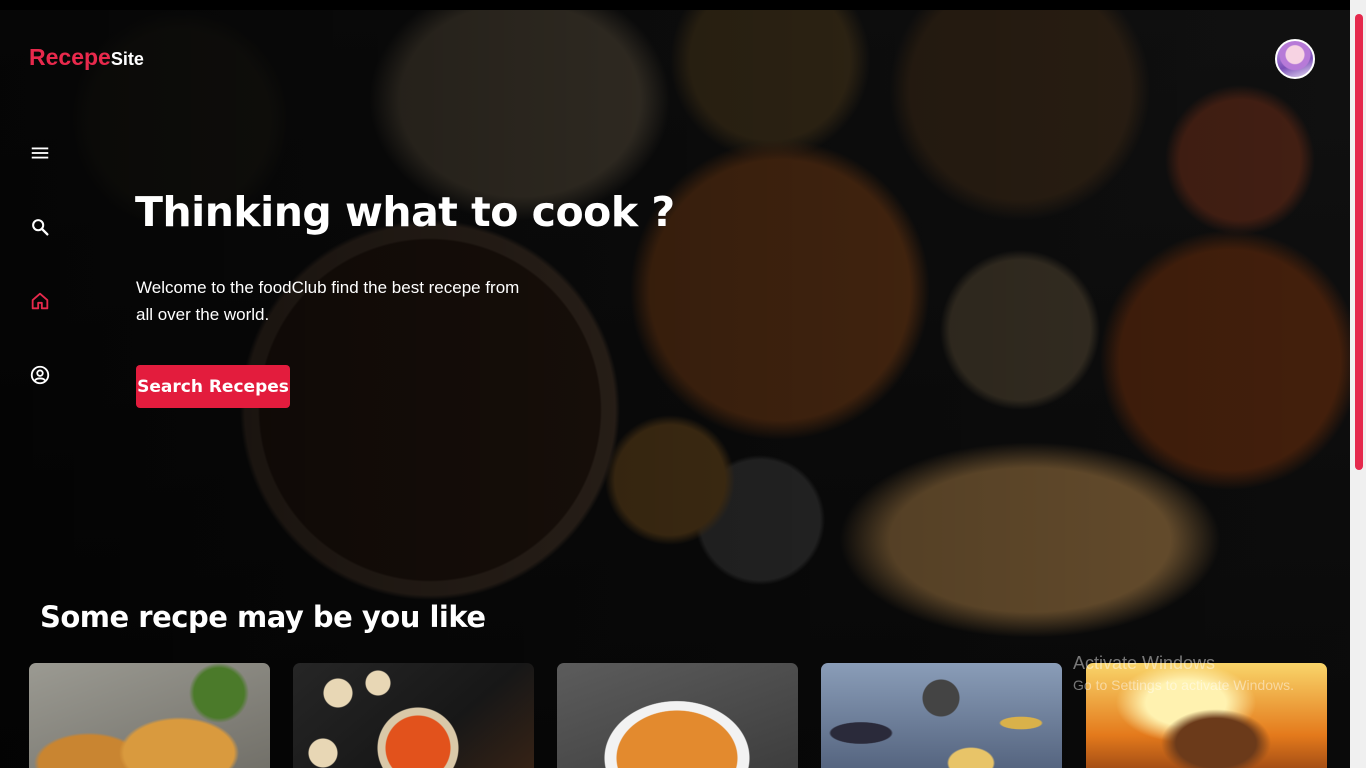 This screenshot has width=1366, height=768. What do you see at coordinates (263, 617) in the screenshot?
I see `section-title: Some recpe may be you like` at bounding box center [263, 617].